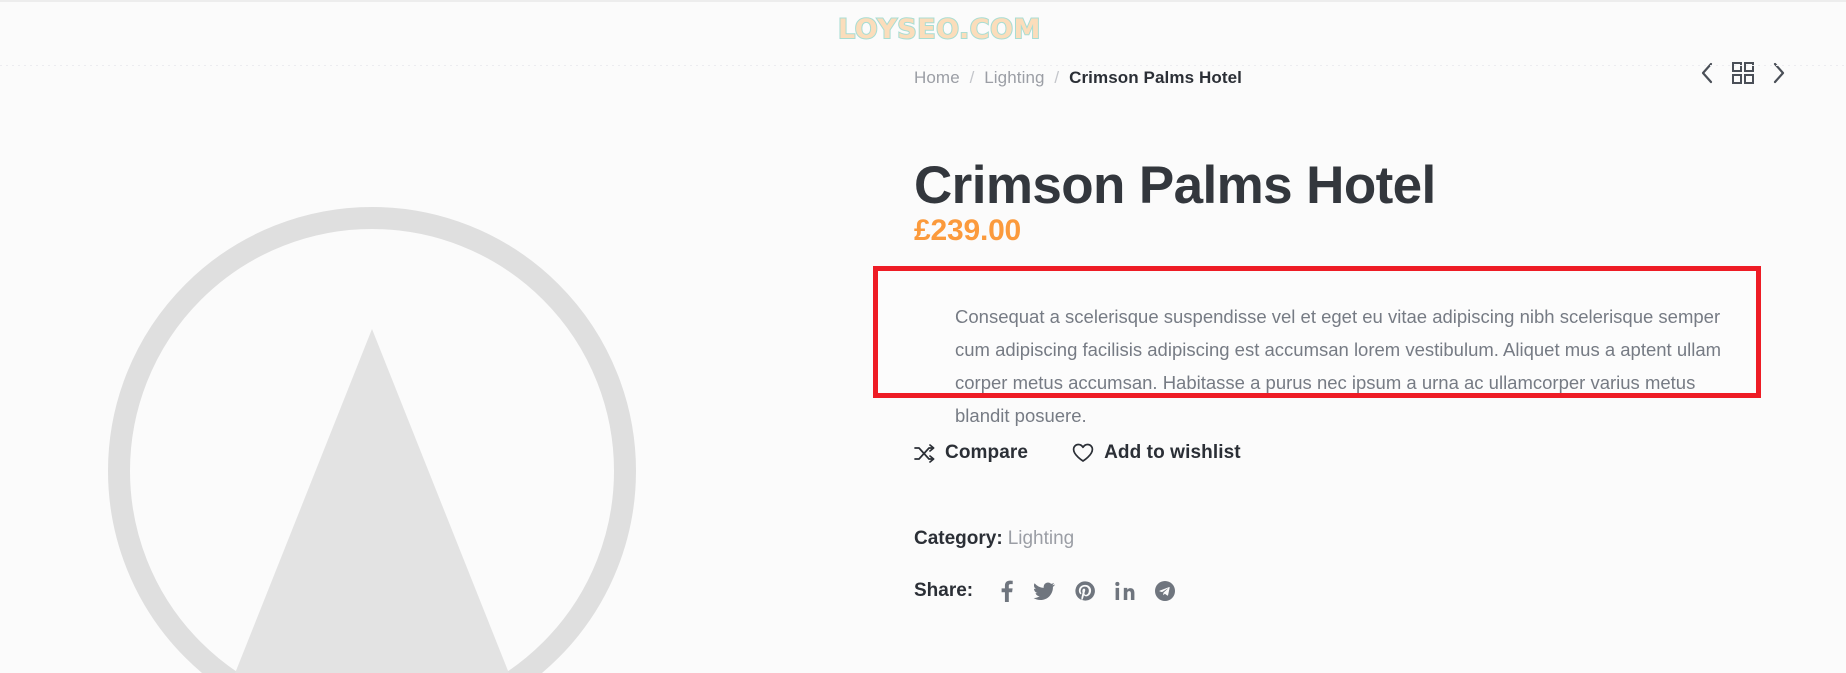 This screenshot has height=673, width=1846. What do you see at coordinates (1165, 591) in the screenshot?
I see `telegram-icon` at bounding box center [1165, 591].